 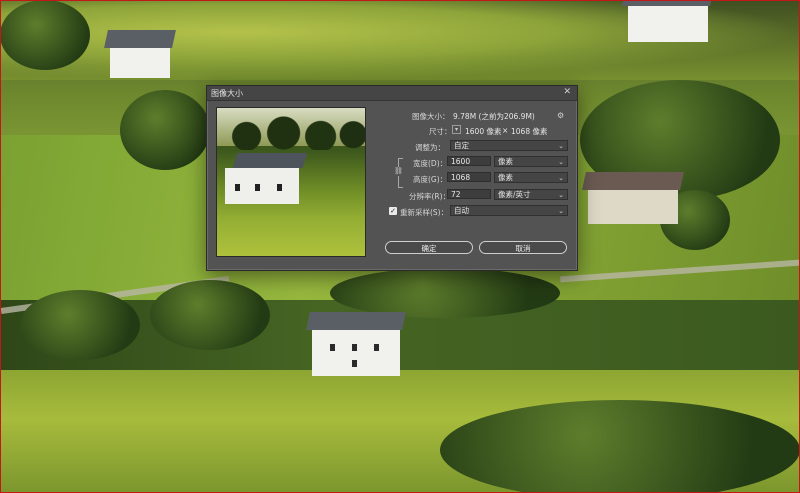 I want to click on cancel-button: 取消, so click(x=523, y=247).